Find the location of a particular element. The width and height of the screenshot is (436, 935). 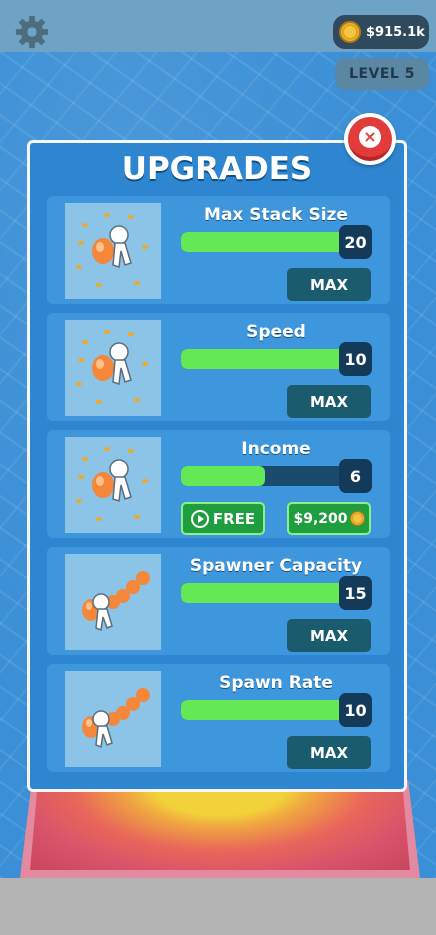

upgrade-level-badge: 6 is located at coordinates (355, 476).